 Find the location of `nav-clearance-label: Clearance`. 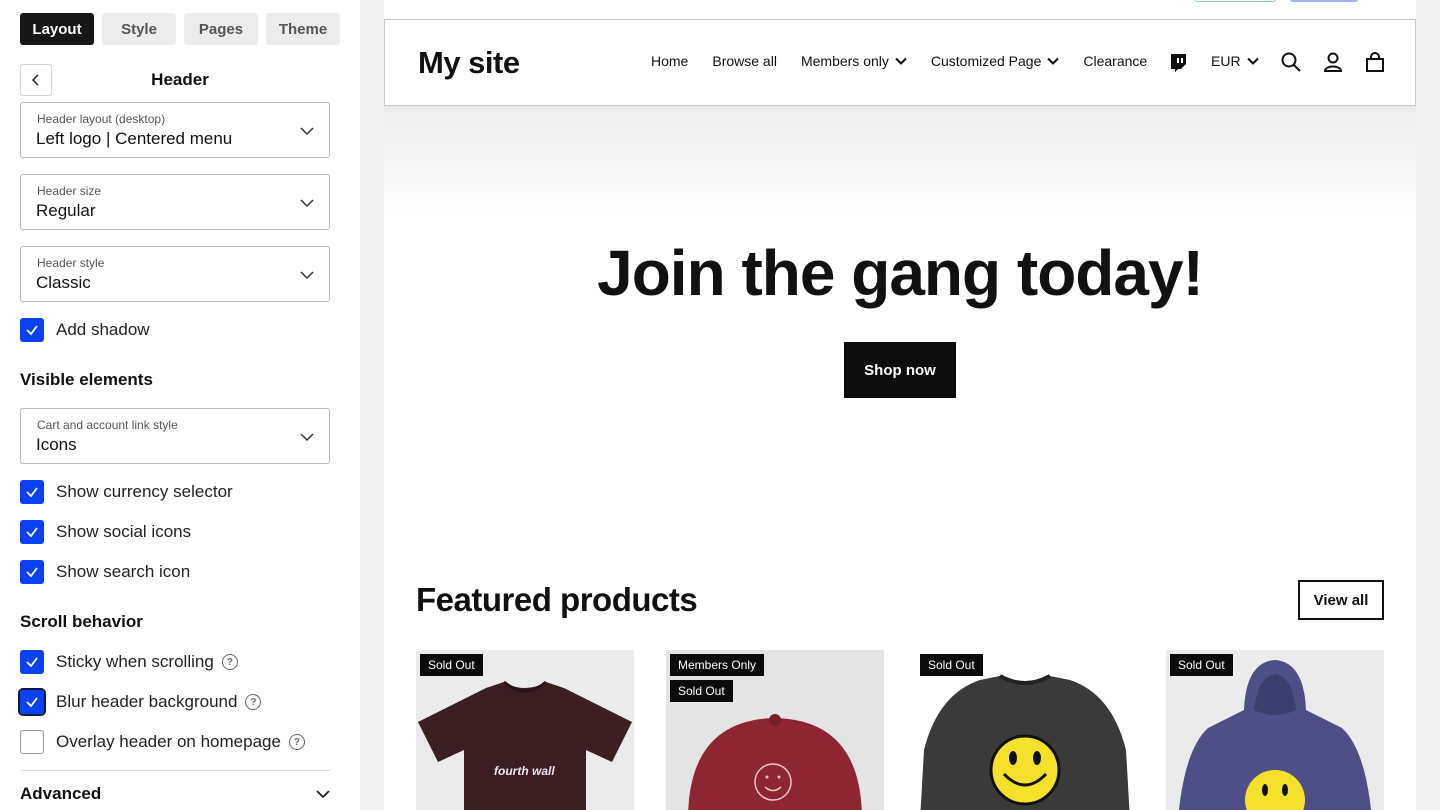

nav-clearance-label: Clearance is located at coordinates (1115, 61).